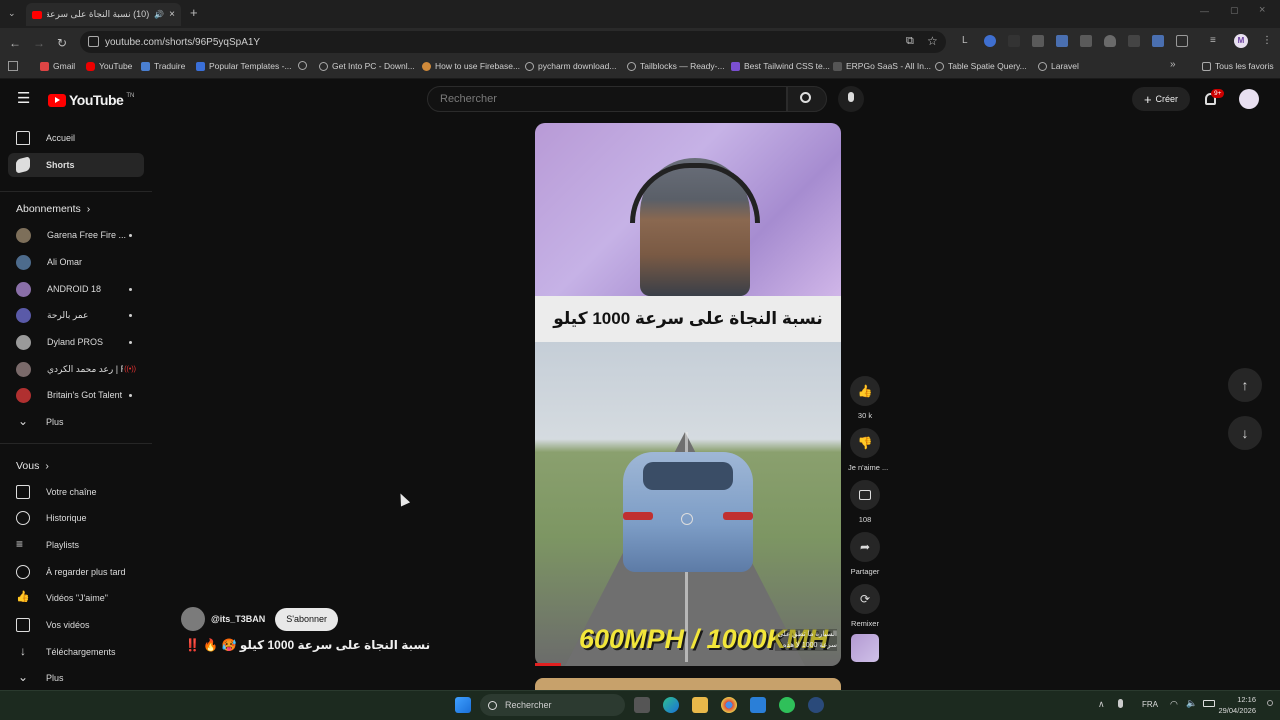 This screenshot has width=1280, height=720. What do you see at coordinates (1245, 433) in the screenshot?
I see `next-short-button: ↓` at bounding box center [1245, 433].